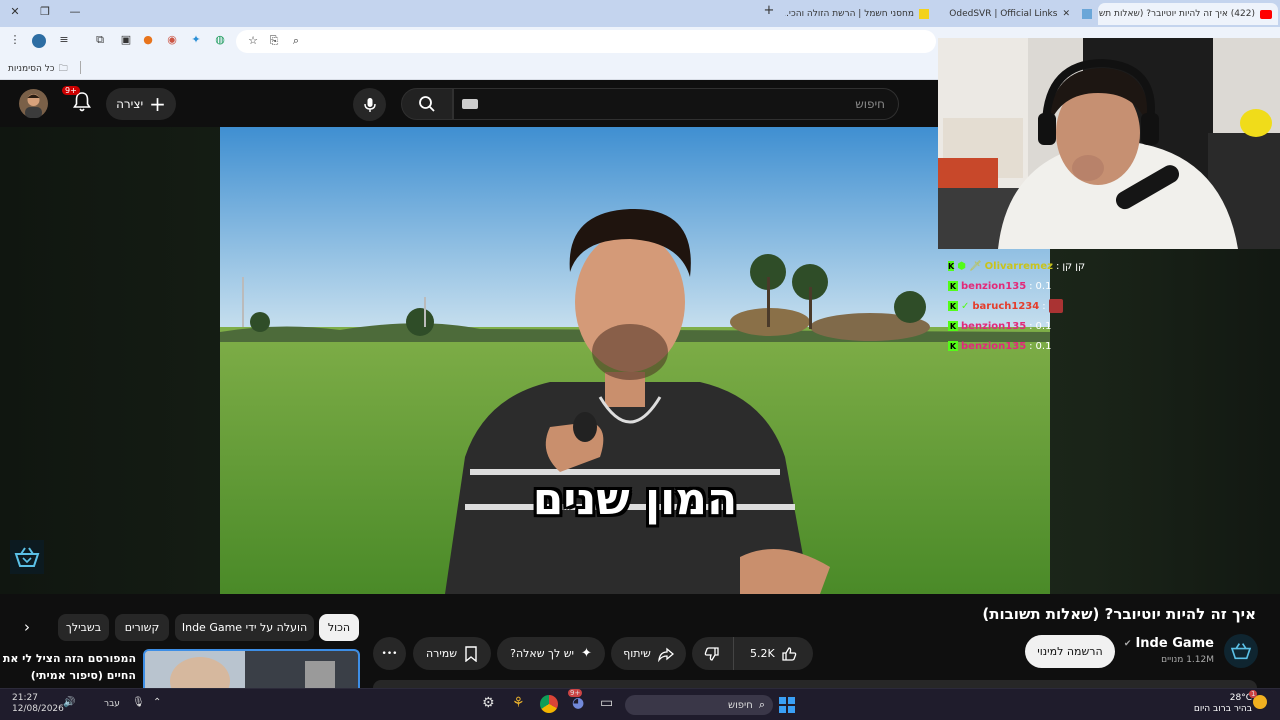 The width and height of the screenshot is (1280, 720). Describe the element at coordinates (15, 39) in the screenshot. I see `menu-dots-icon: ⋮` at that location.